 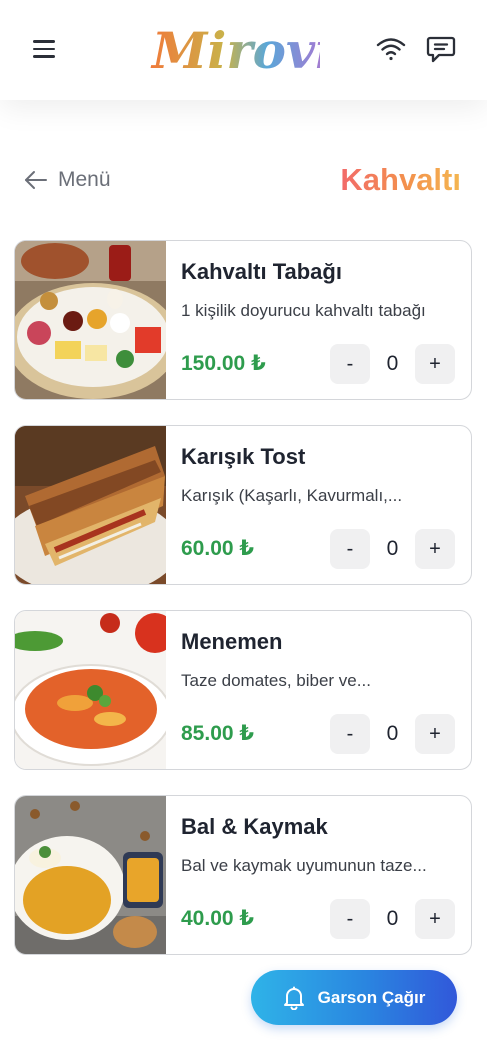 I want to click on hamburger-menu-icon, so click(x=44, y=50).